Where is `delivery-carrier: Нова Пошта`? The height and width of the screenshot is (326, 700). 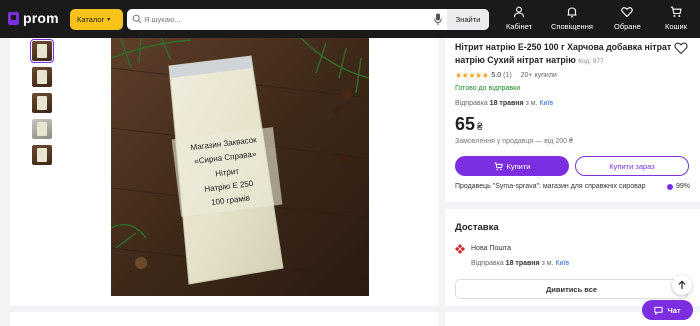
delivery-carrier: Нова Пошта is located at coordinates (491, 248).